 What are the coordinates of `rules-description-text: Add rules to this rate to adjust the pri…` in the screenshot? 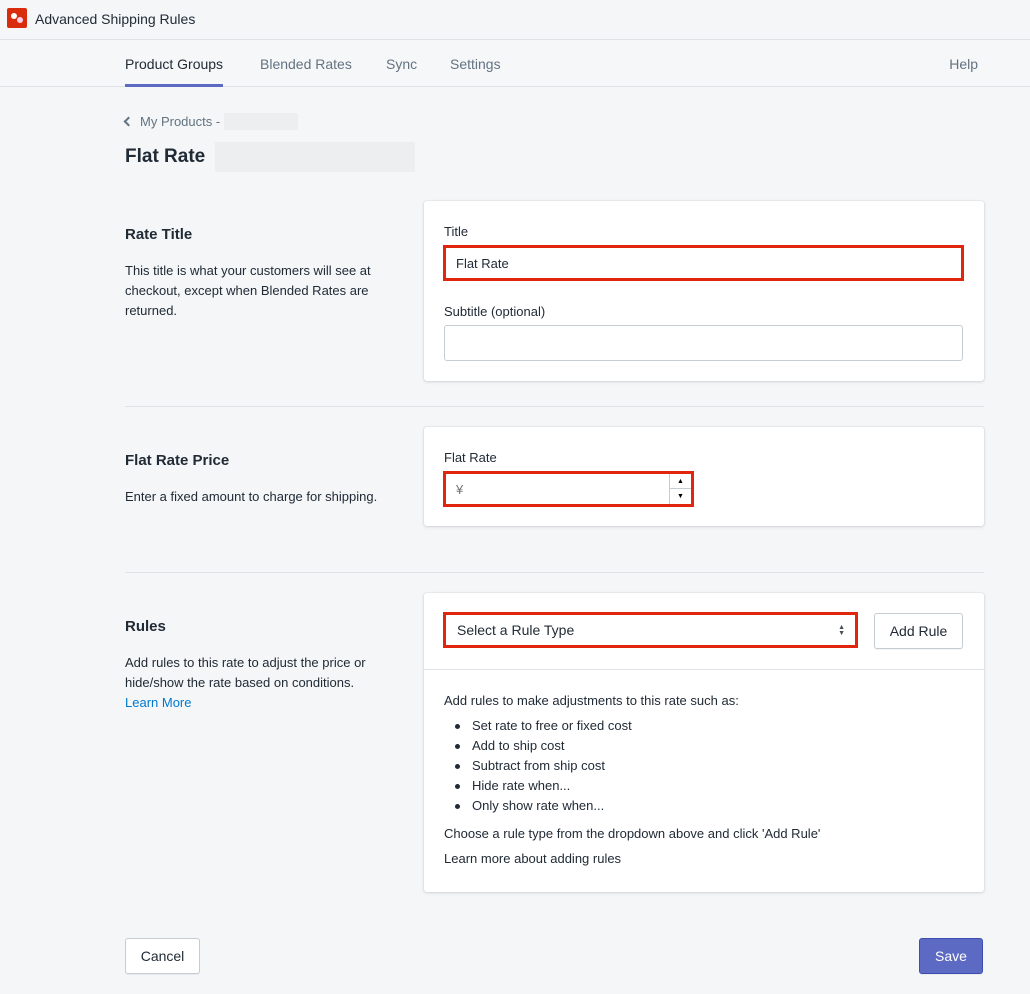 It's located at (245, 672).